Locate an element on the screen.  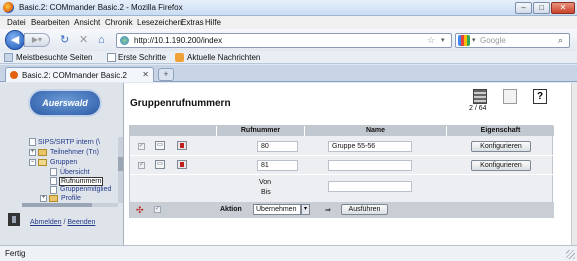
range-from-label: Von is located at coordinates (265, 182).